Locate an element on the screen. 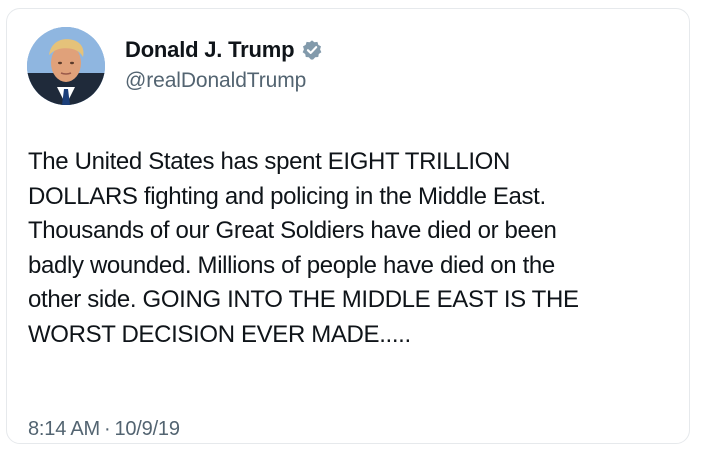 The image size is (710, 459). avatar is located at coordinates (66, 66).